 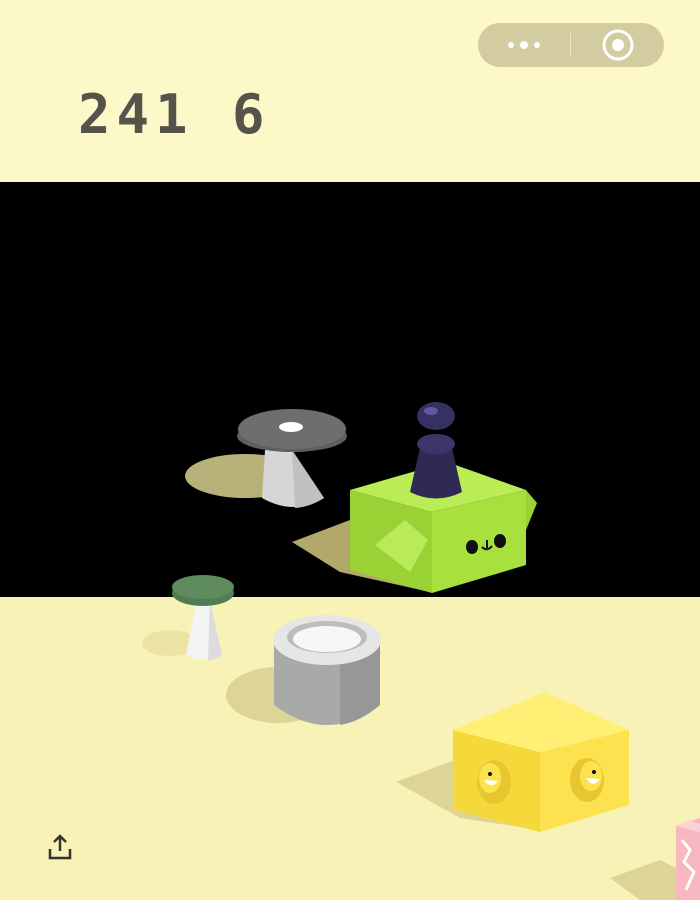 I want to click on yellow-smile-box-platform, so click(x=512, y=762).